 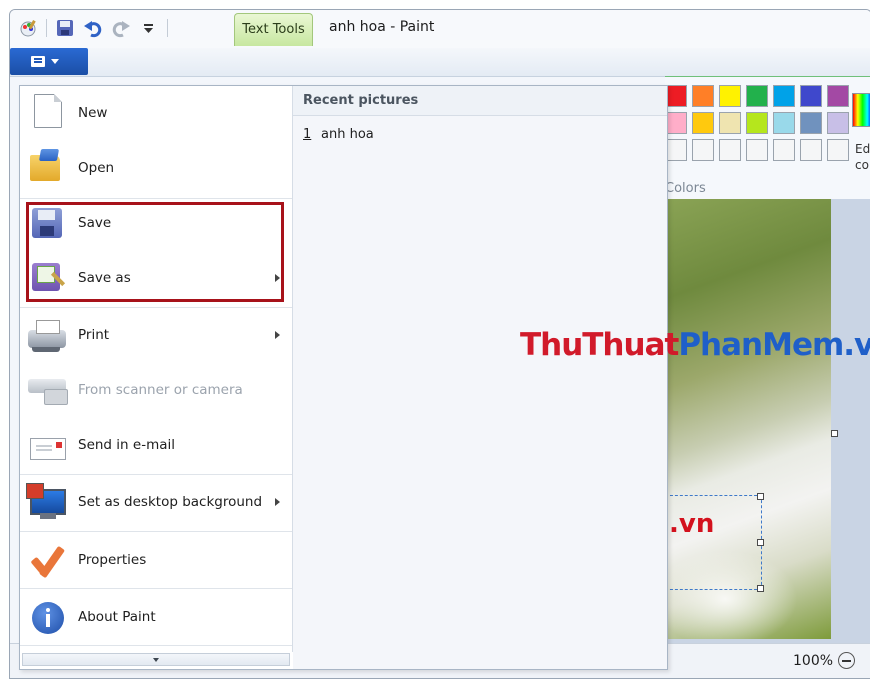 What do you see at coordinates (160, 390) in the screenshot?
I see `menu-item-label: From scanner or camera` at bounding box center [160, 390].